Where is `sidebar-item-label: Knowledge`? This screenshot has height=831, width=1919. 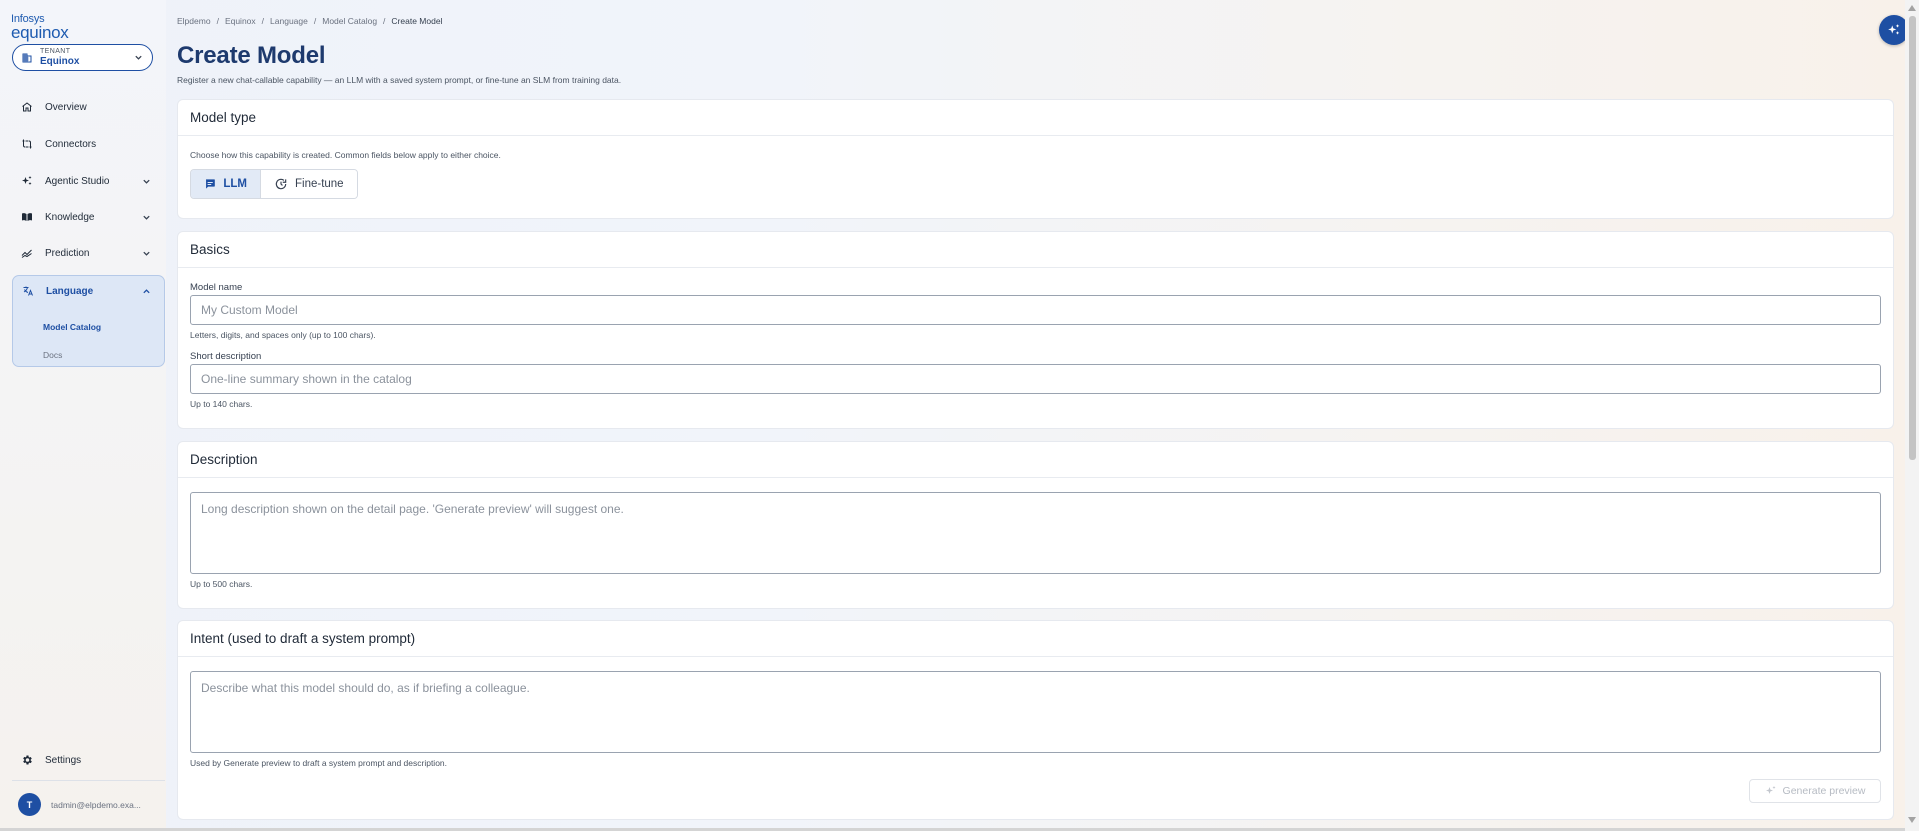
sidebar-item-label: Knowledge is located at coordinates (70, 217).